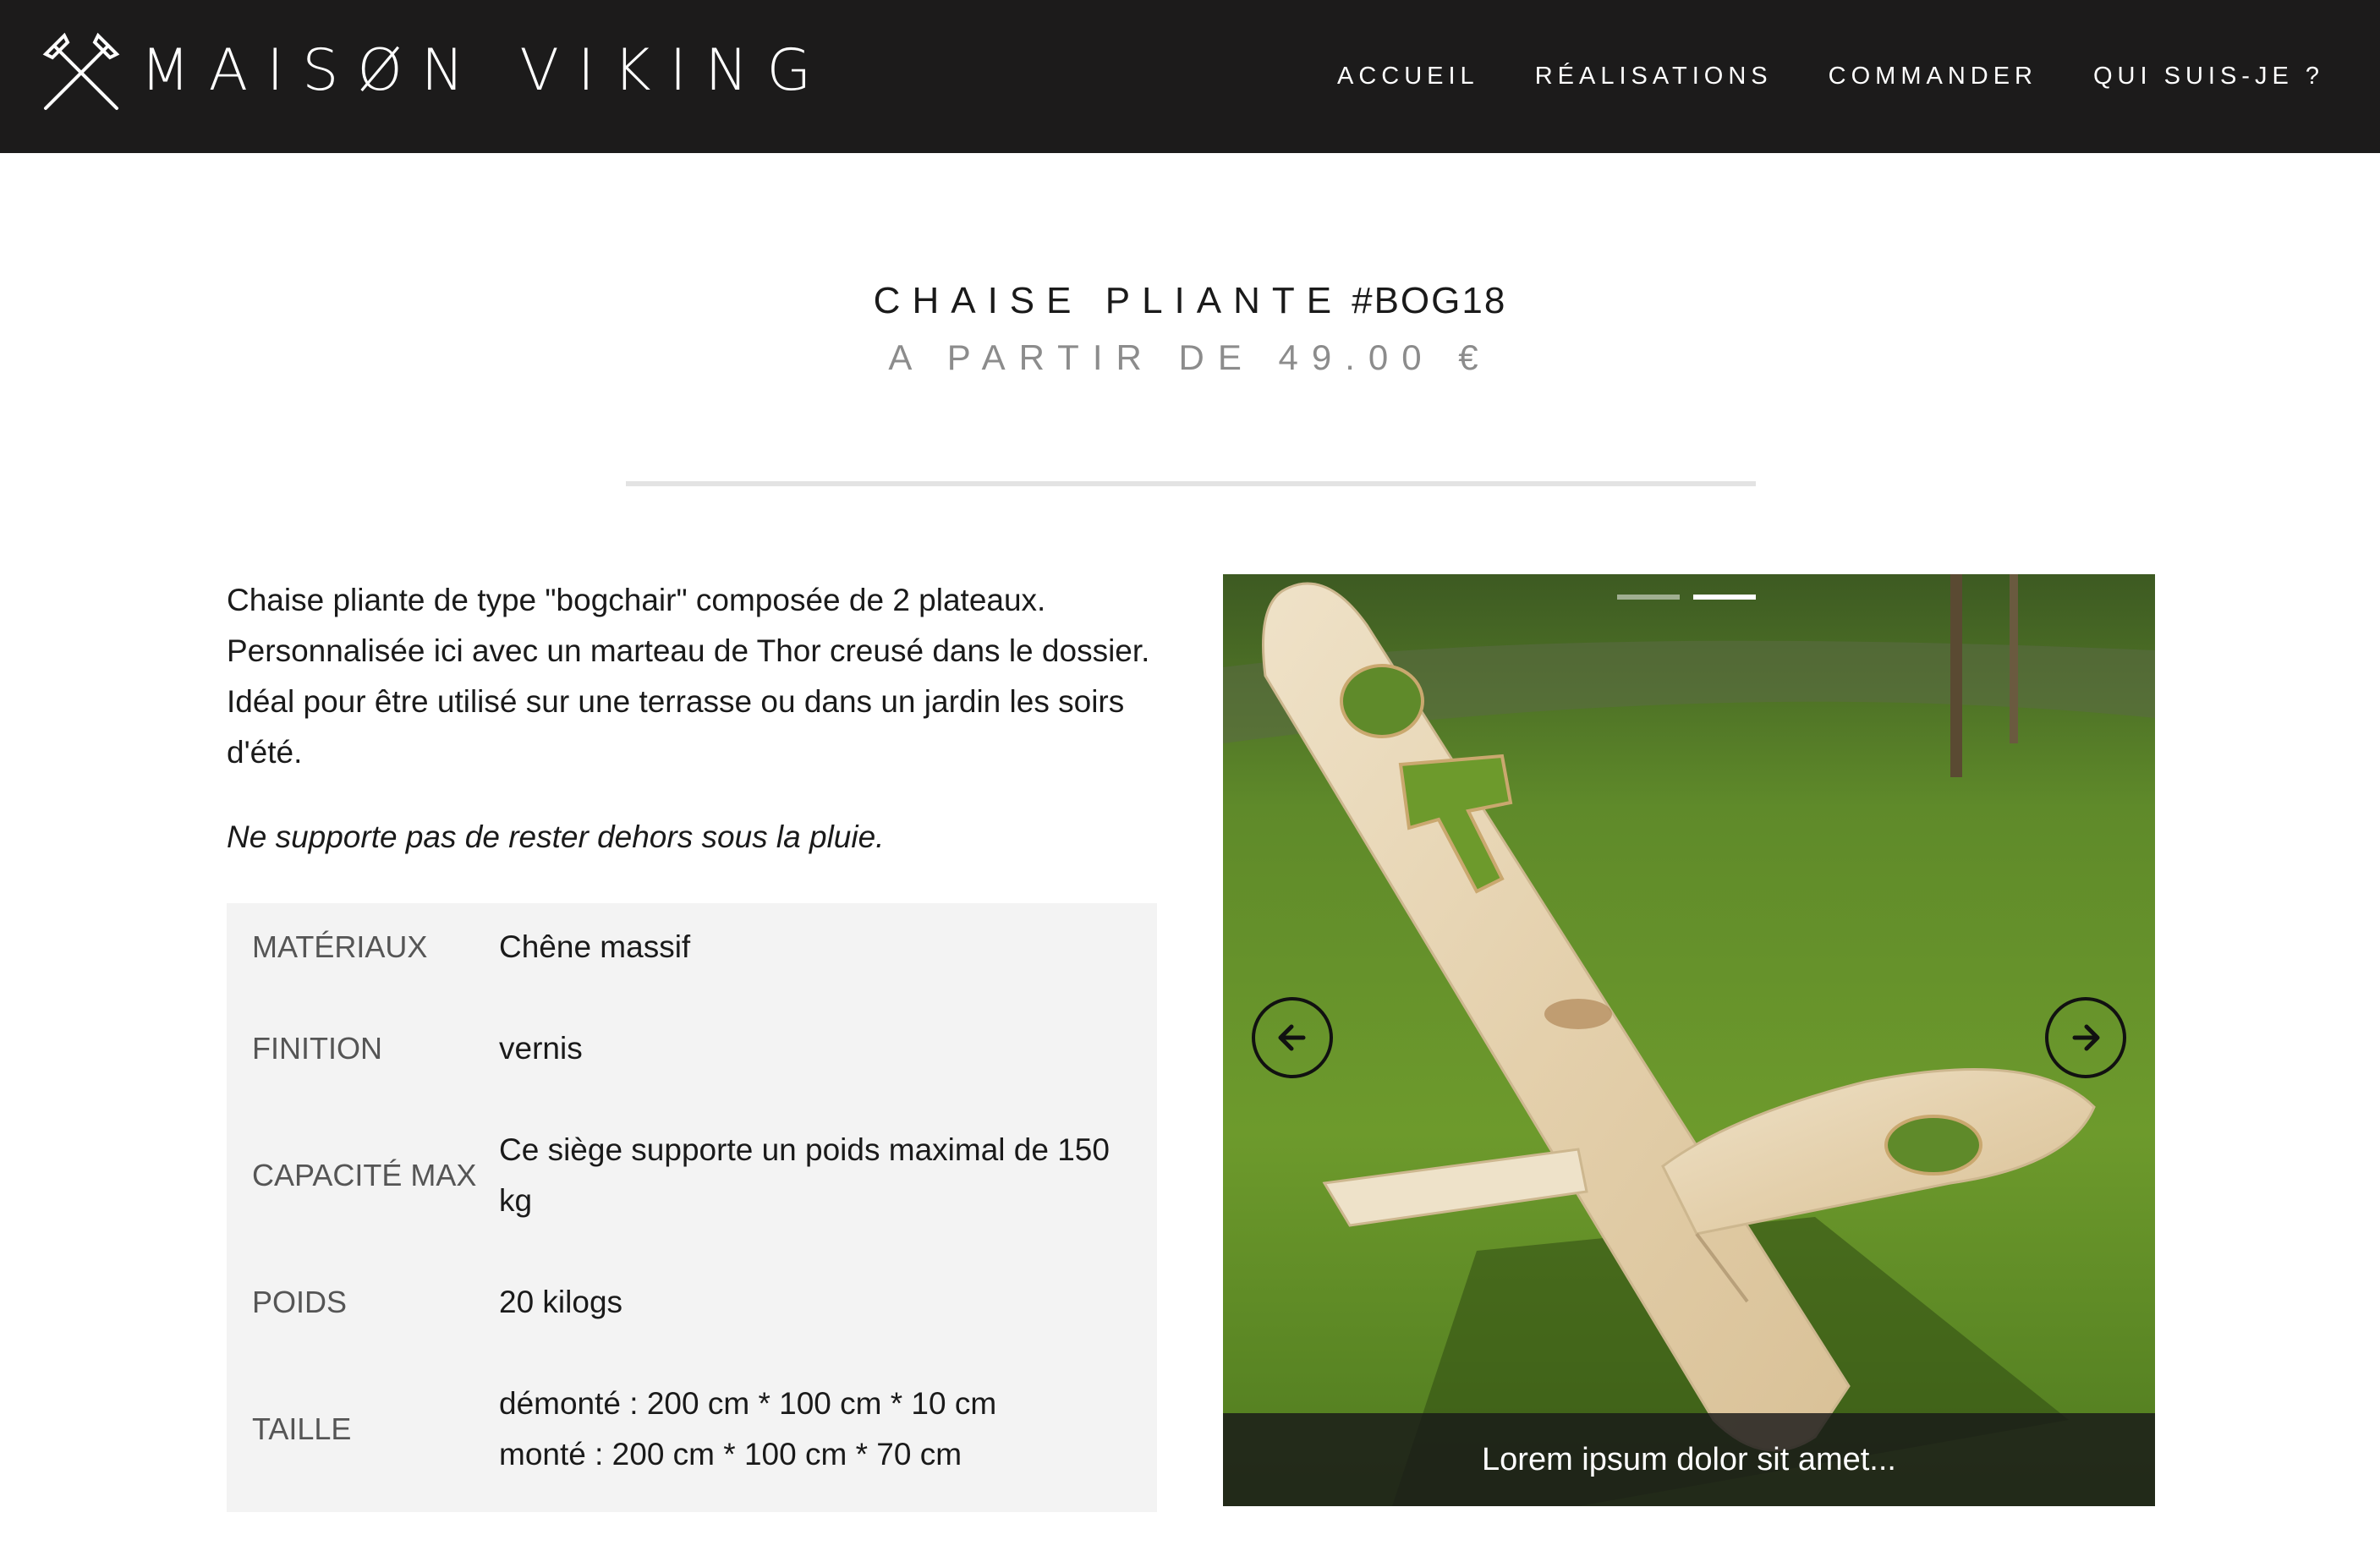  I want to click on carousel-indicators, so click(1686, 597).